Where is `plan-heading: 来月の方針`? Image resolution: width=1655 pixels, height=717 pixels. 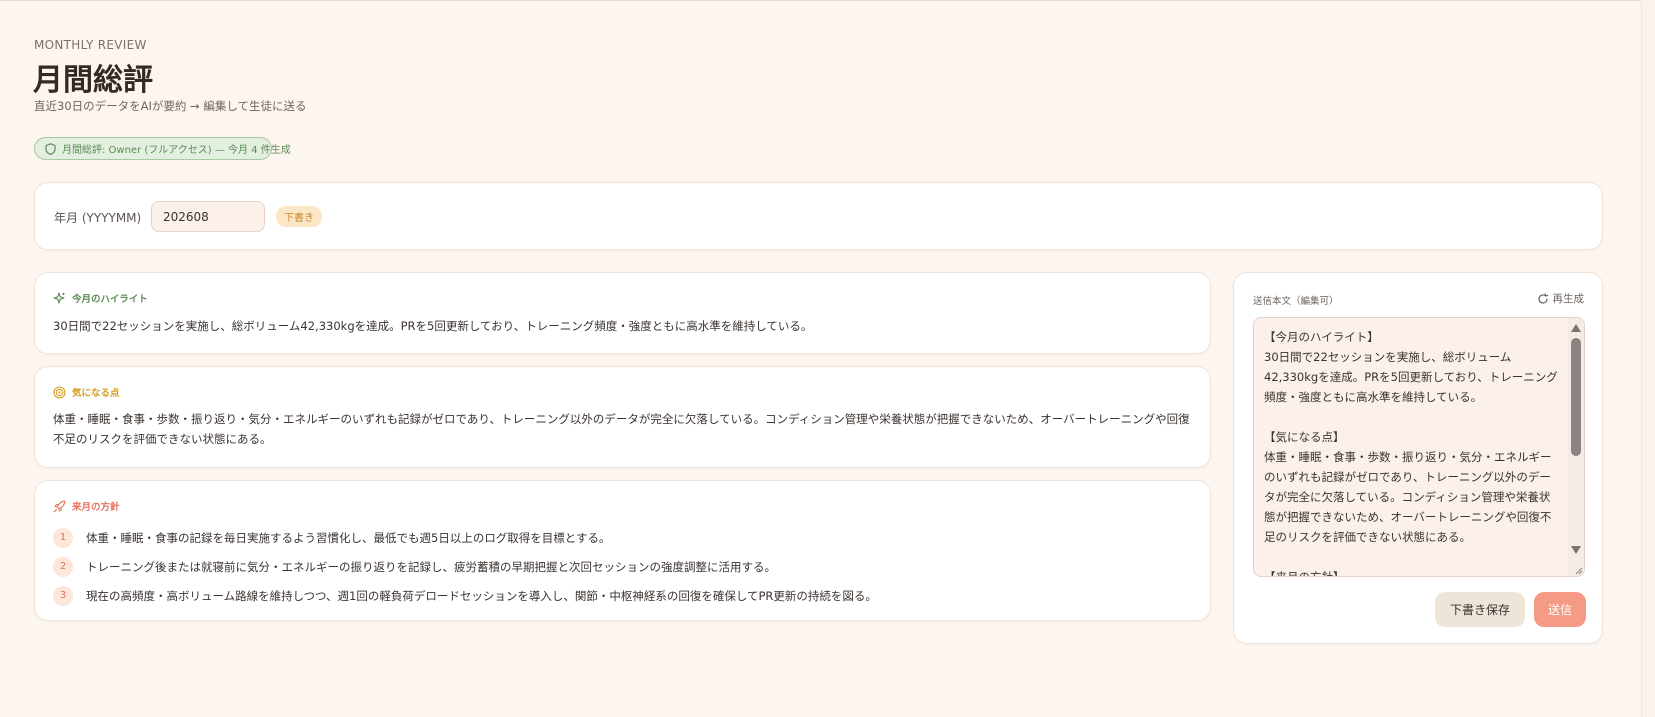 plan-heading: 来月の方針 is located at coordinates (86, 506).